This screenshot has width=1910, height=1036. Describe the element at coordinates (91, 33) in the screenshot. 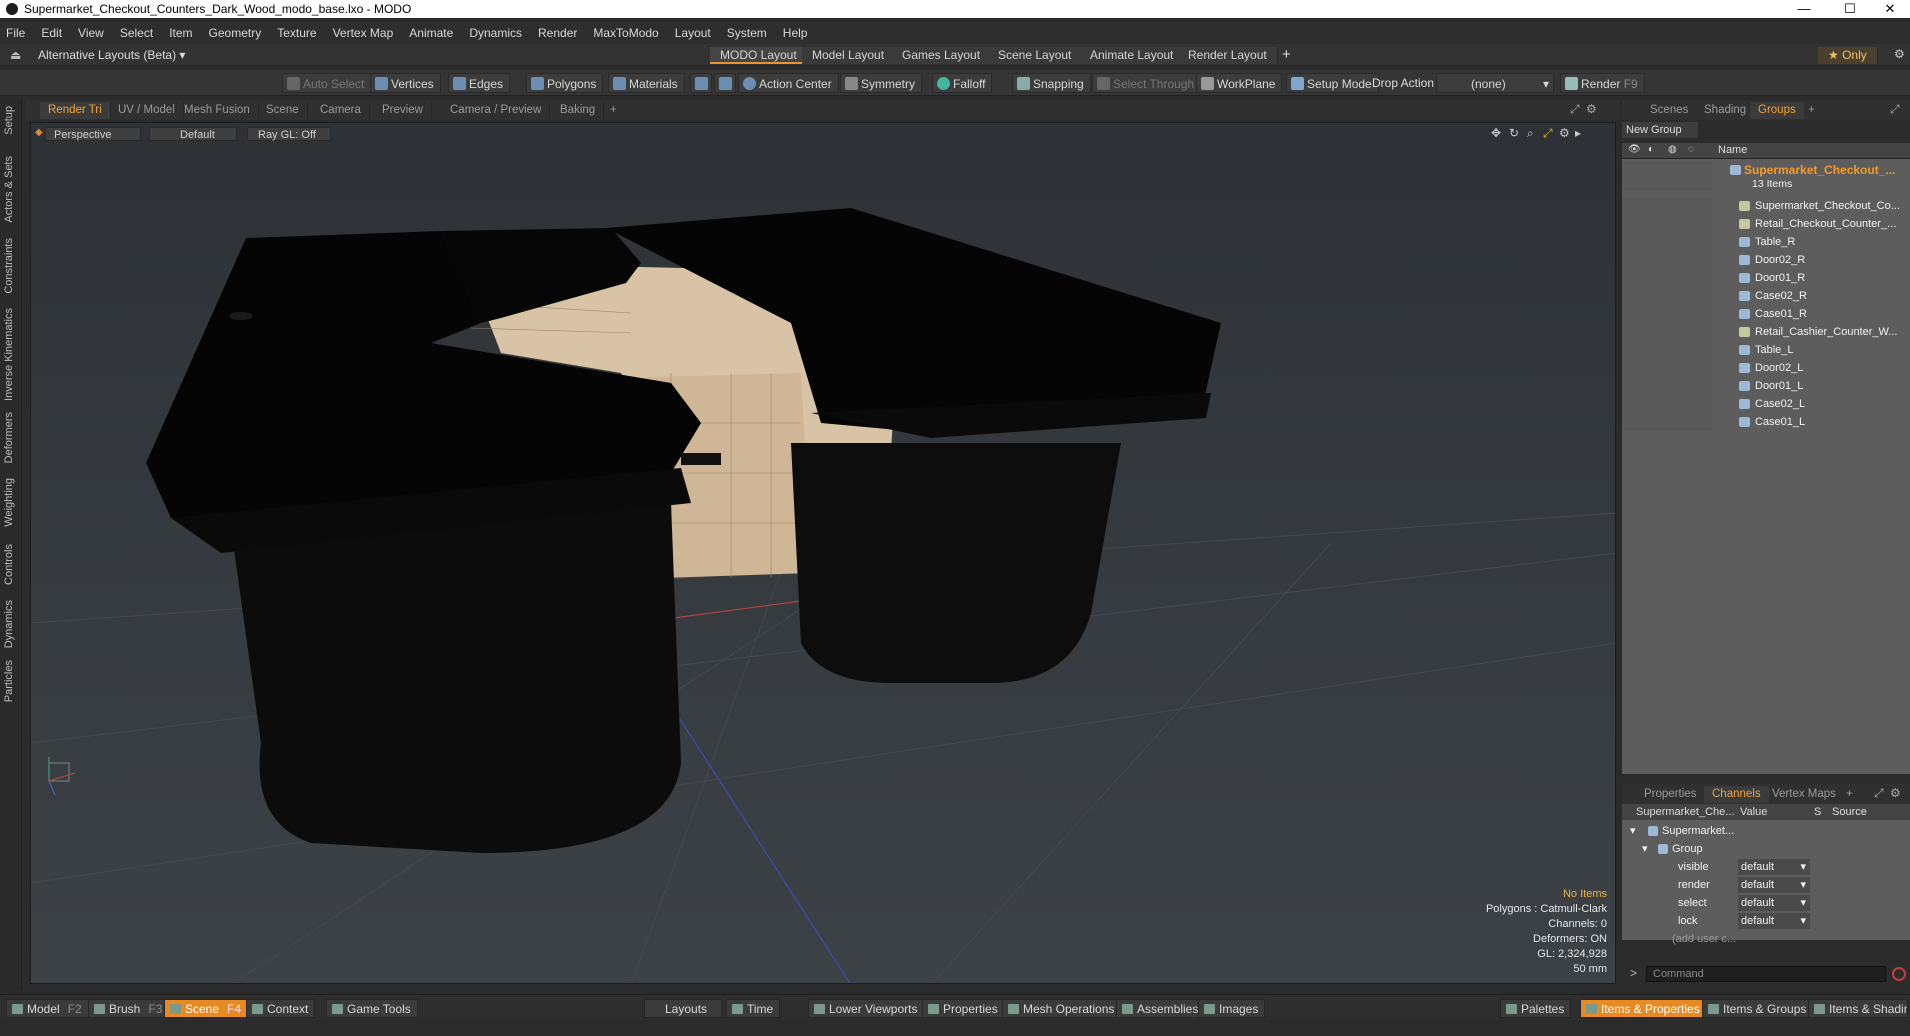

I see `menu-view: View` at that location.